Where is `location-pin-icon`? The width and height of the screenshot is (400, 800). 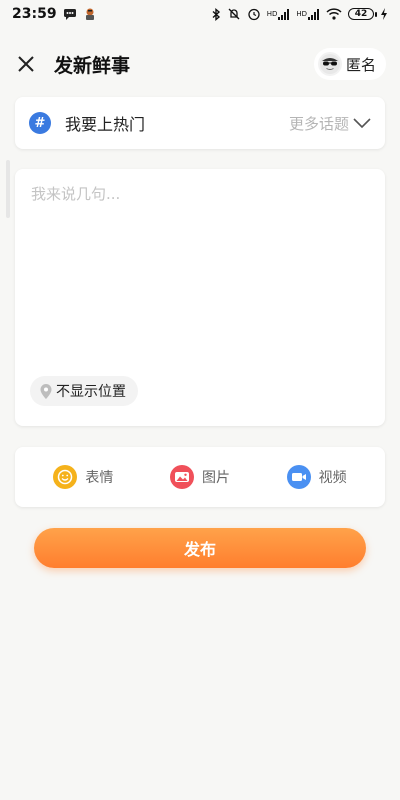
location-pin-icon is located at coordinates (46, 391).